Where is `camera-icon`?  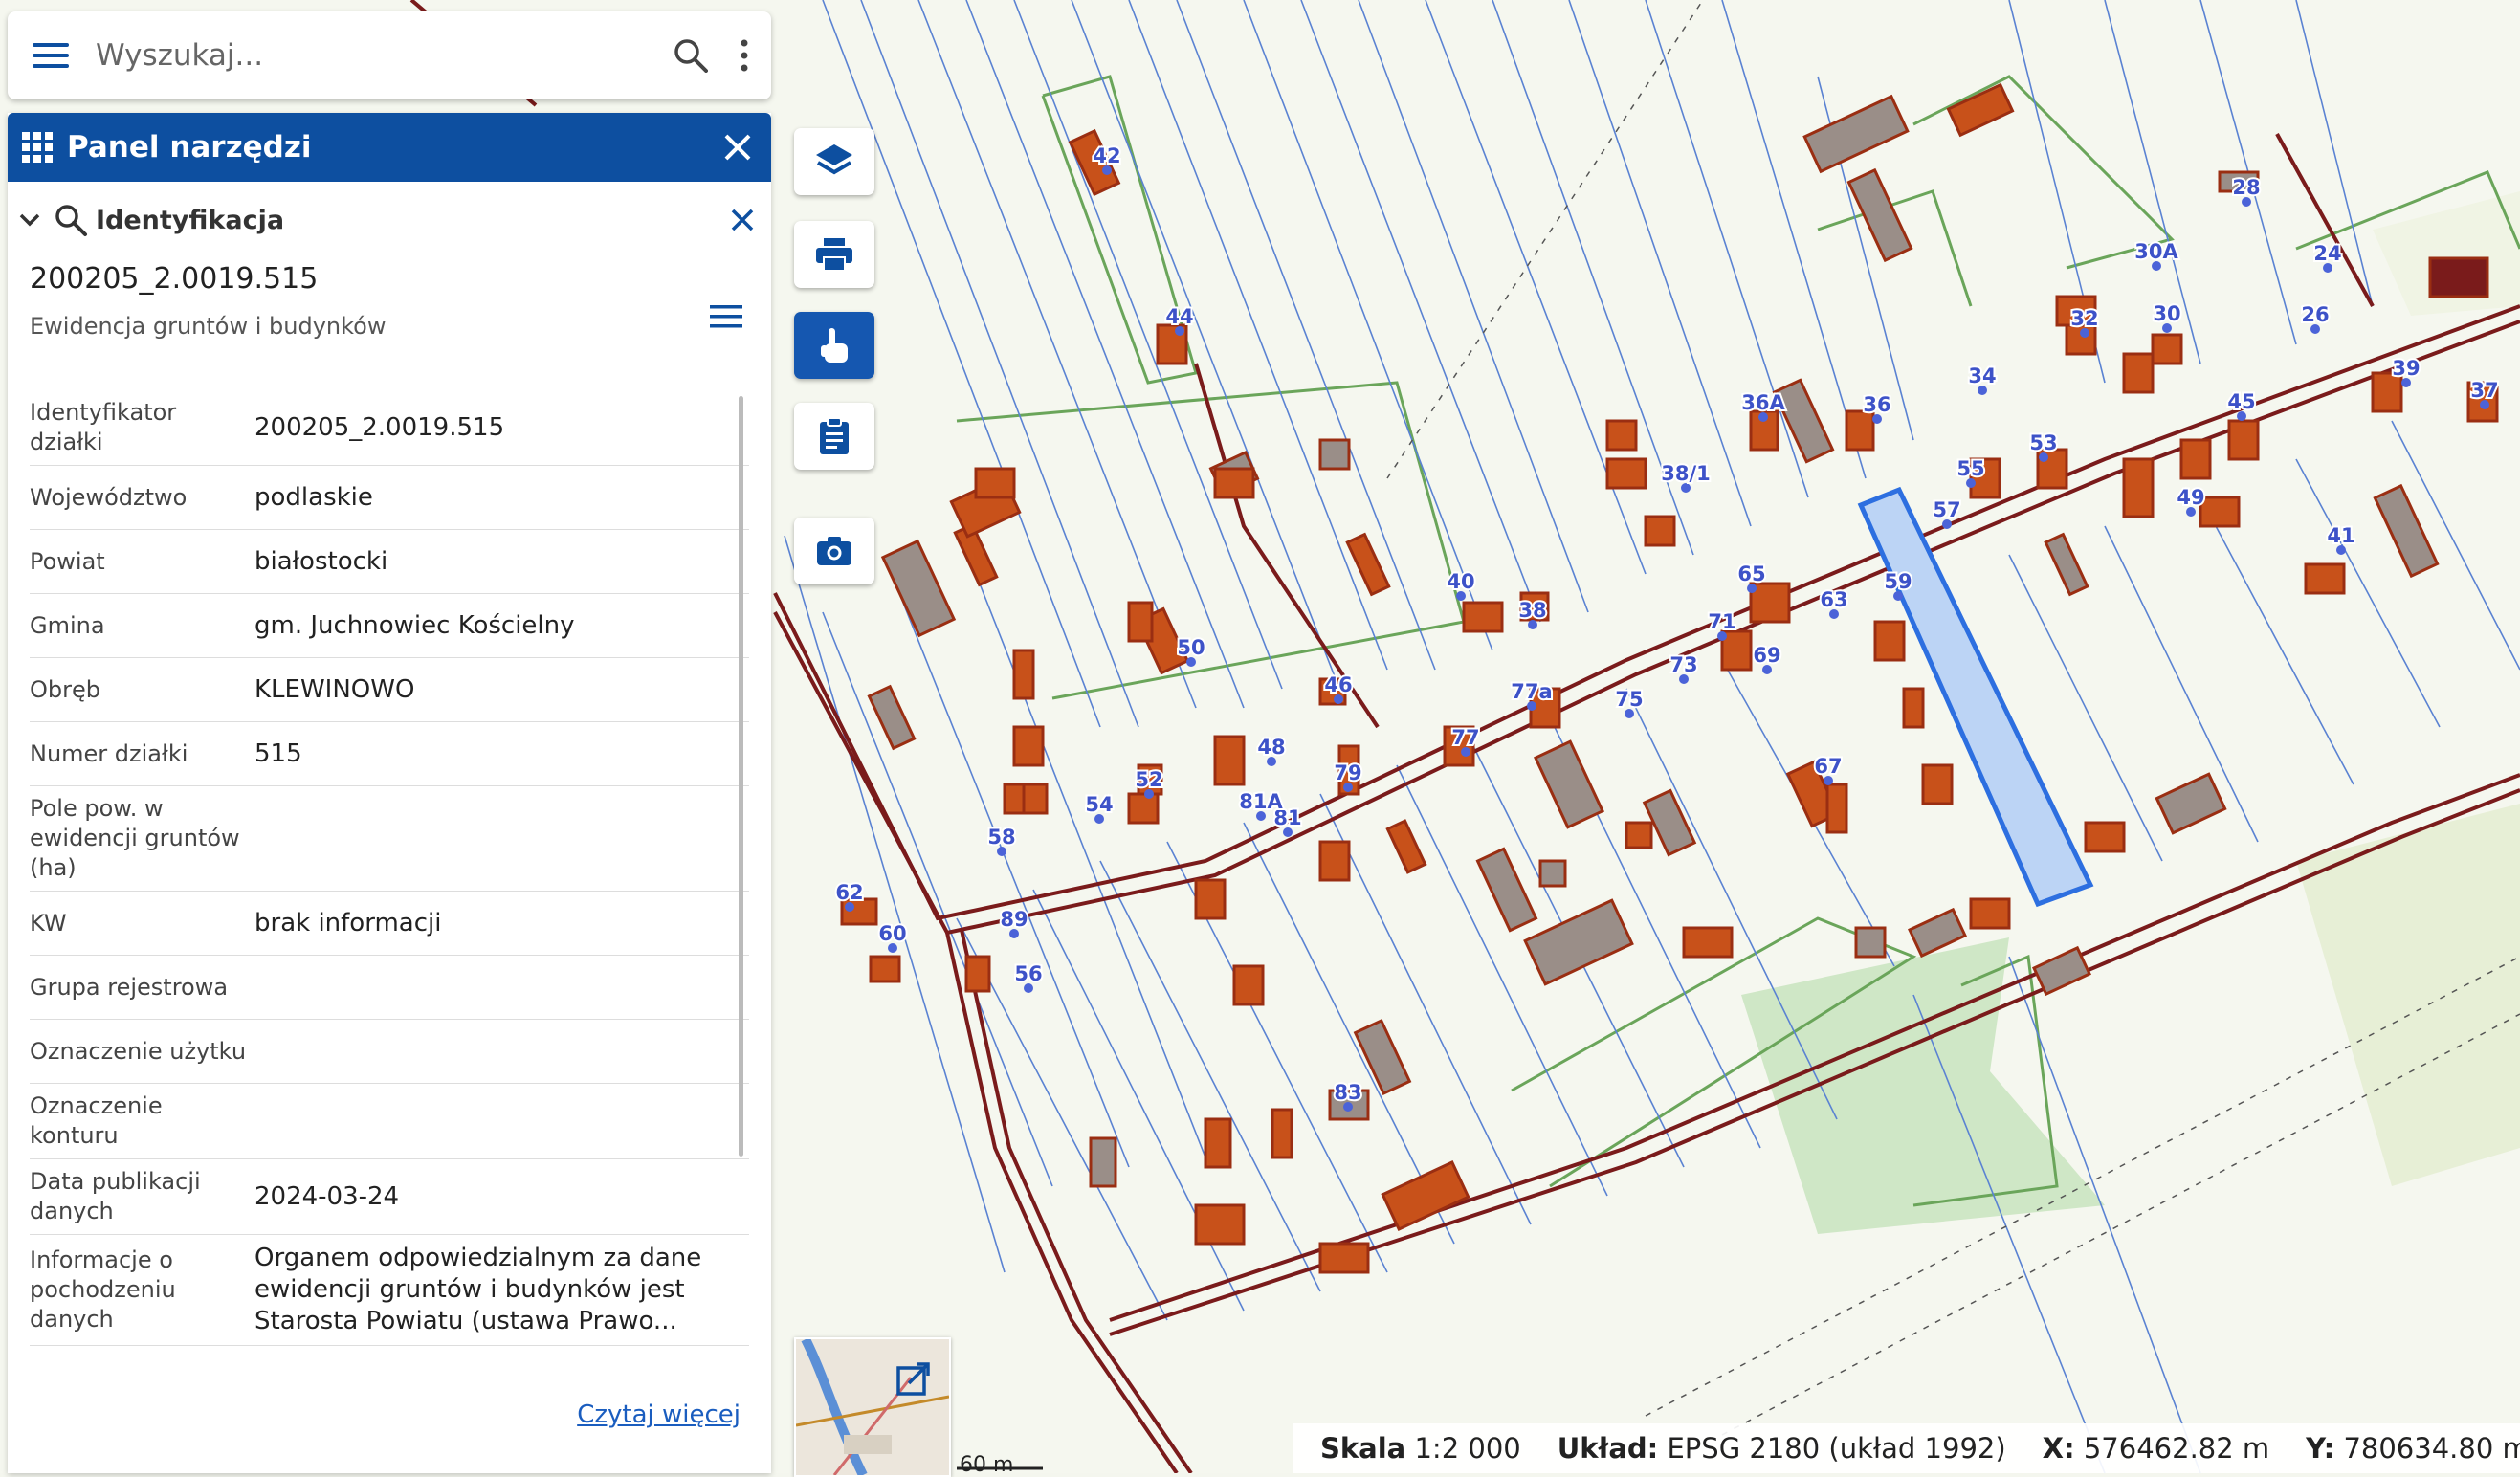 camera-icon is located at coordinates (834, 551).